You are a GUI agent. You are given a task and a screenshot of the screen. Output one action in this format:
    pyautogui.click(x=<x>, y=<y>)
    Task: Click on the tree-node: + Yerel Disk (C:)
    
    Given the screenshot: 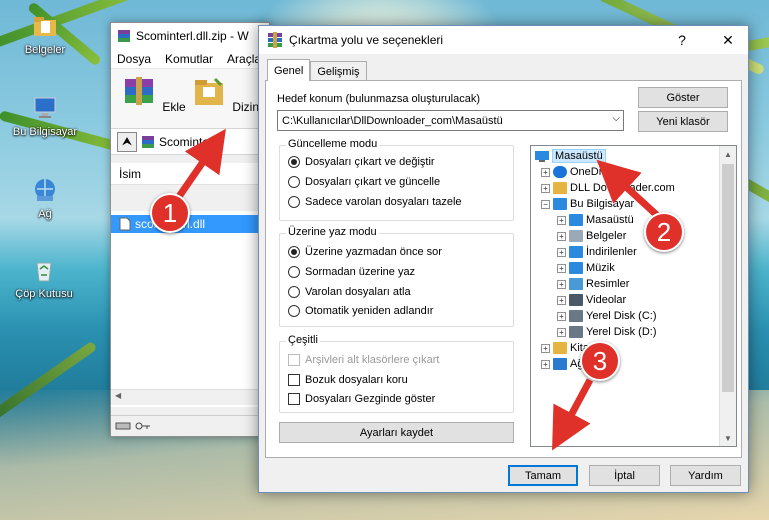 What is the action you would take?
    pyautogui.click(x=607, y=316)
    